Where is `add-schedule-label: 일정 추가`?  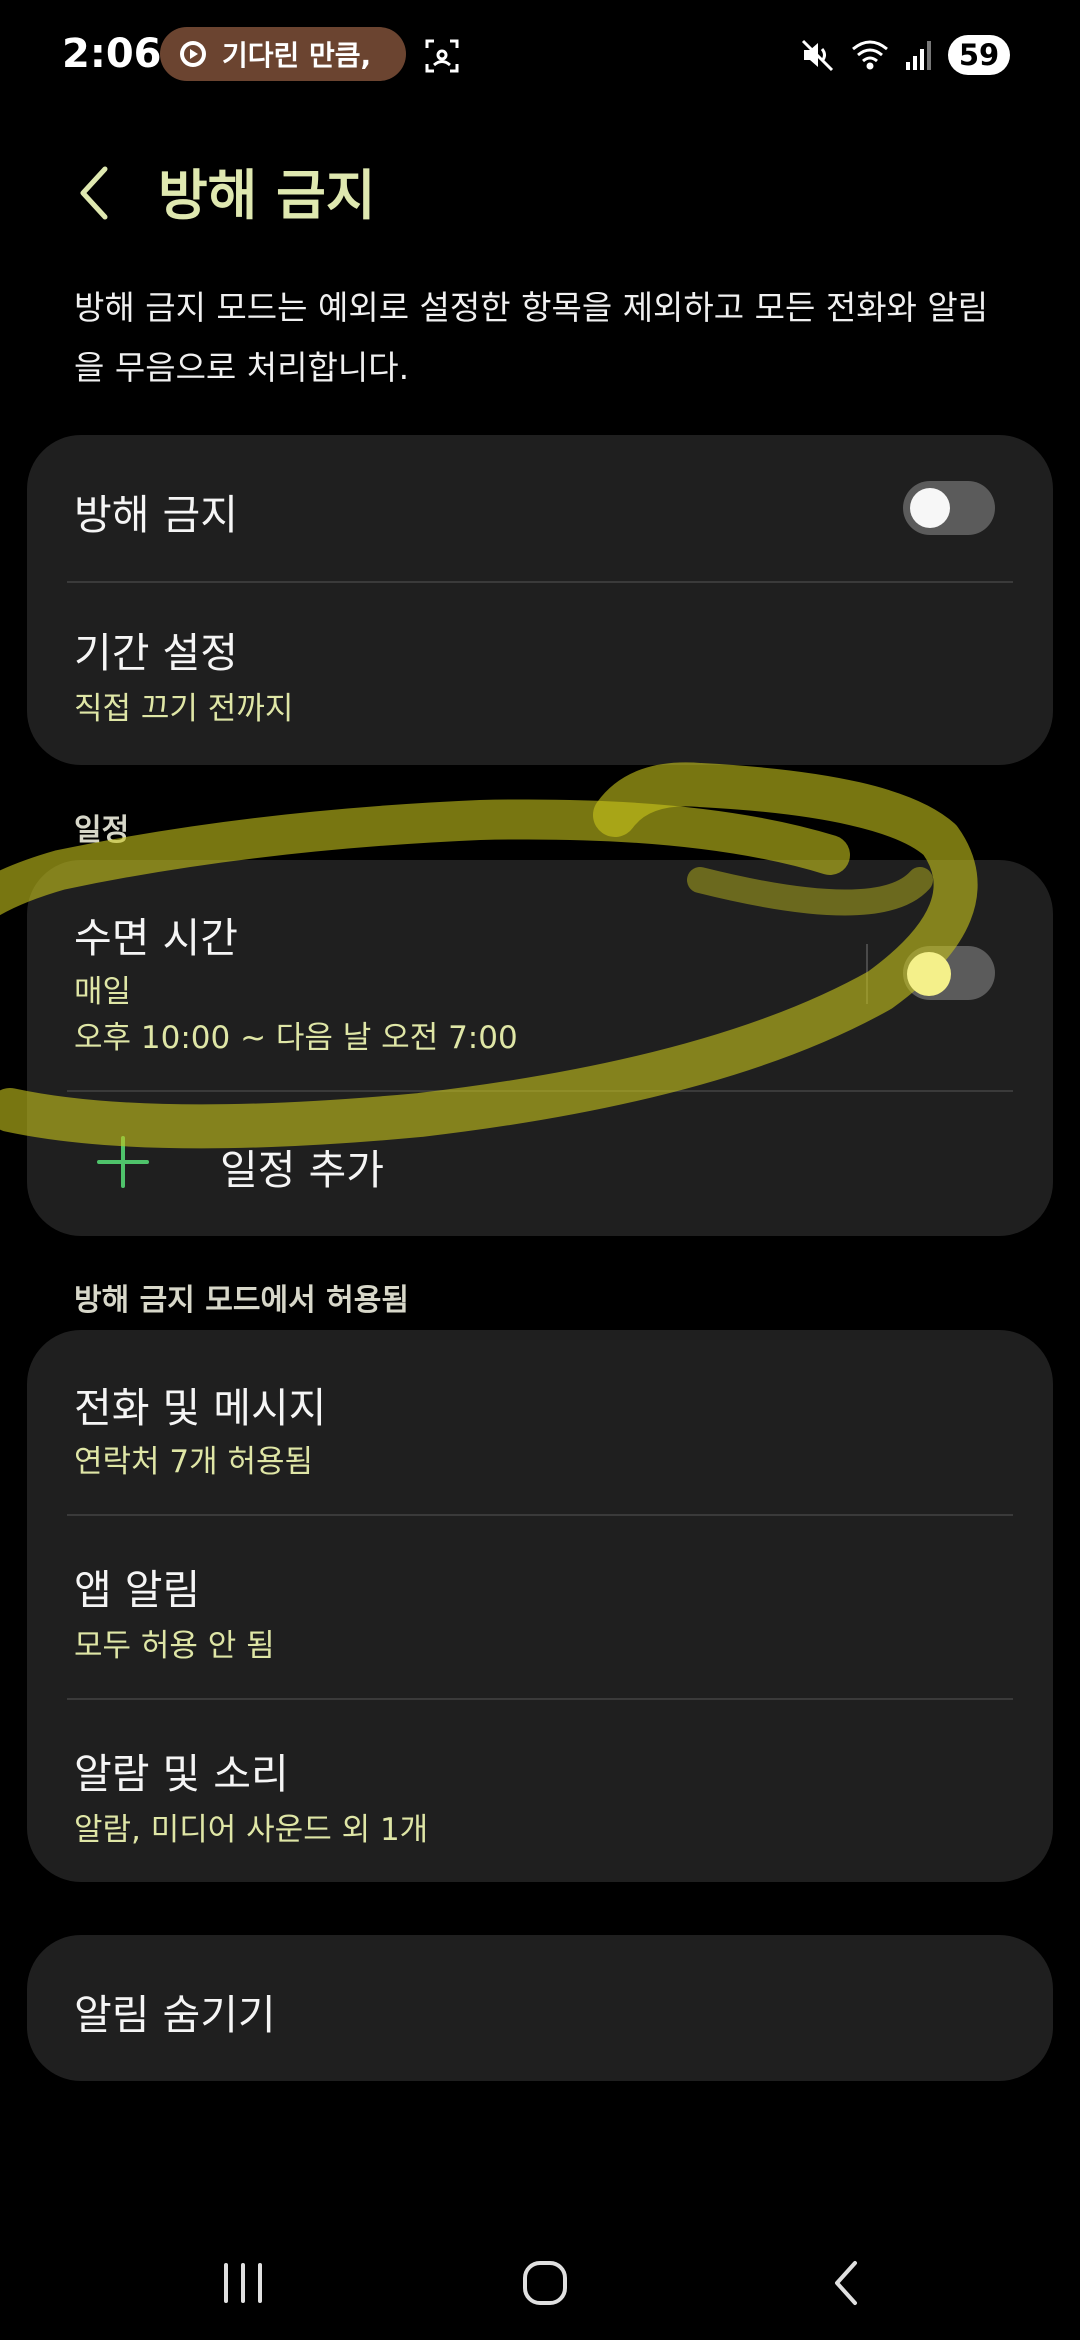 add-schedule-label: 일정 추가 is located at coordinates (302, 1170).